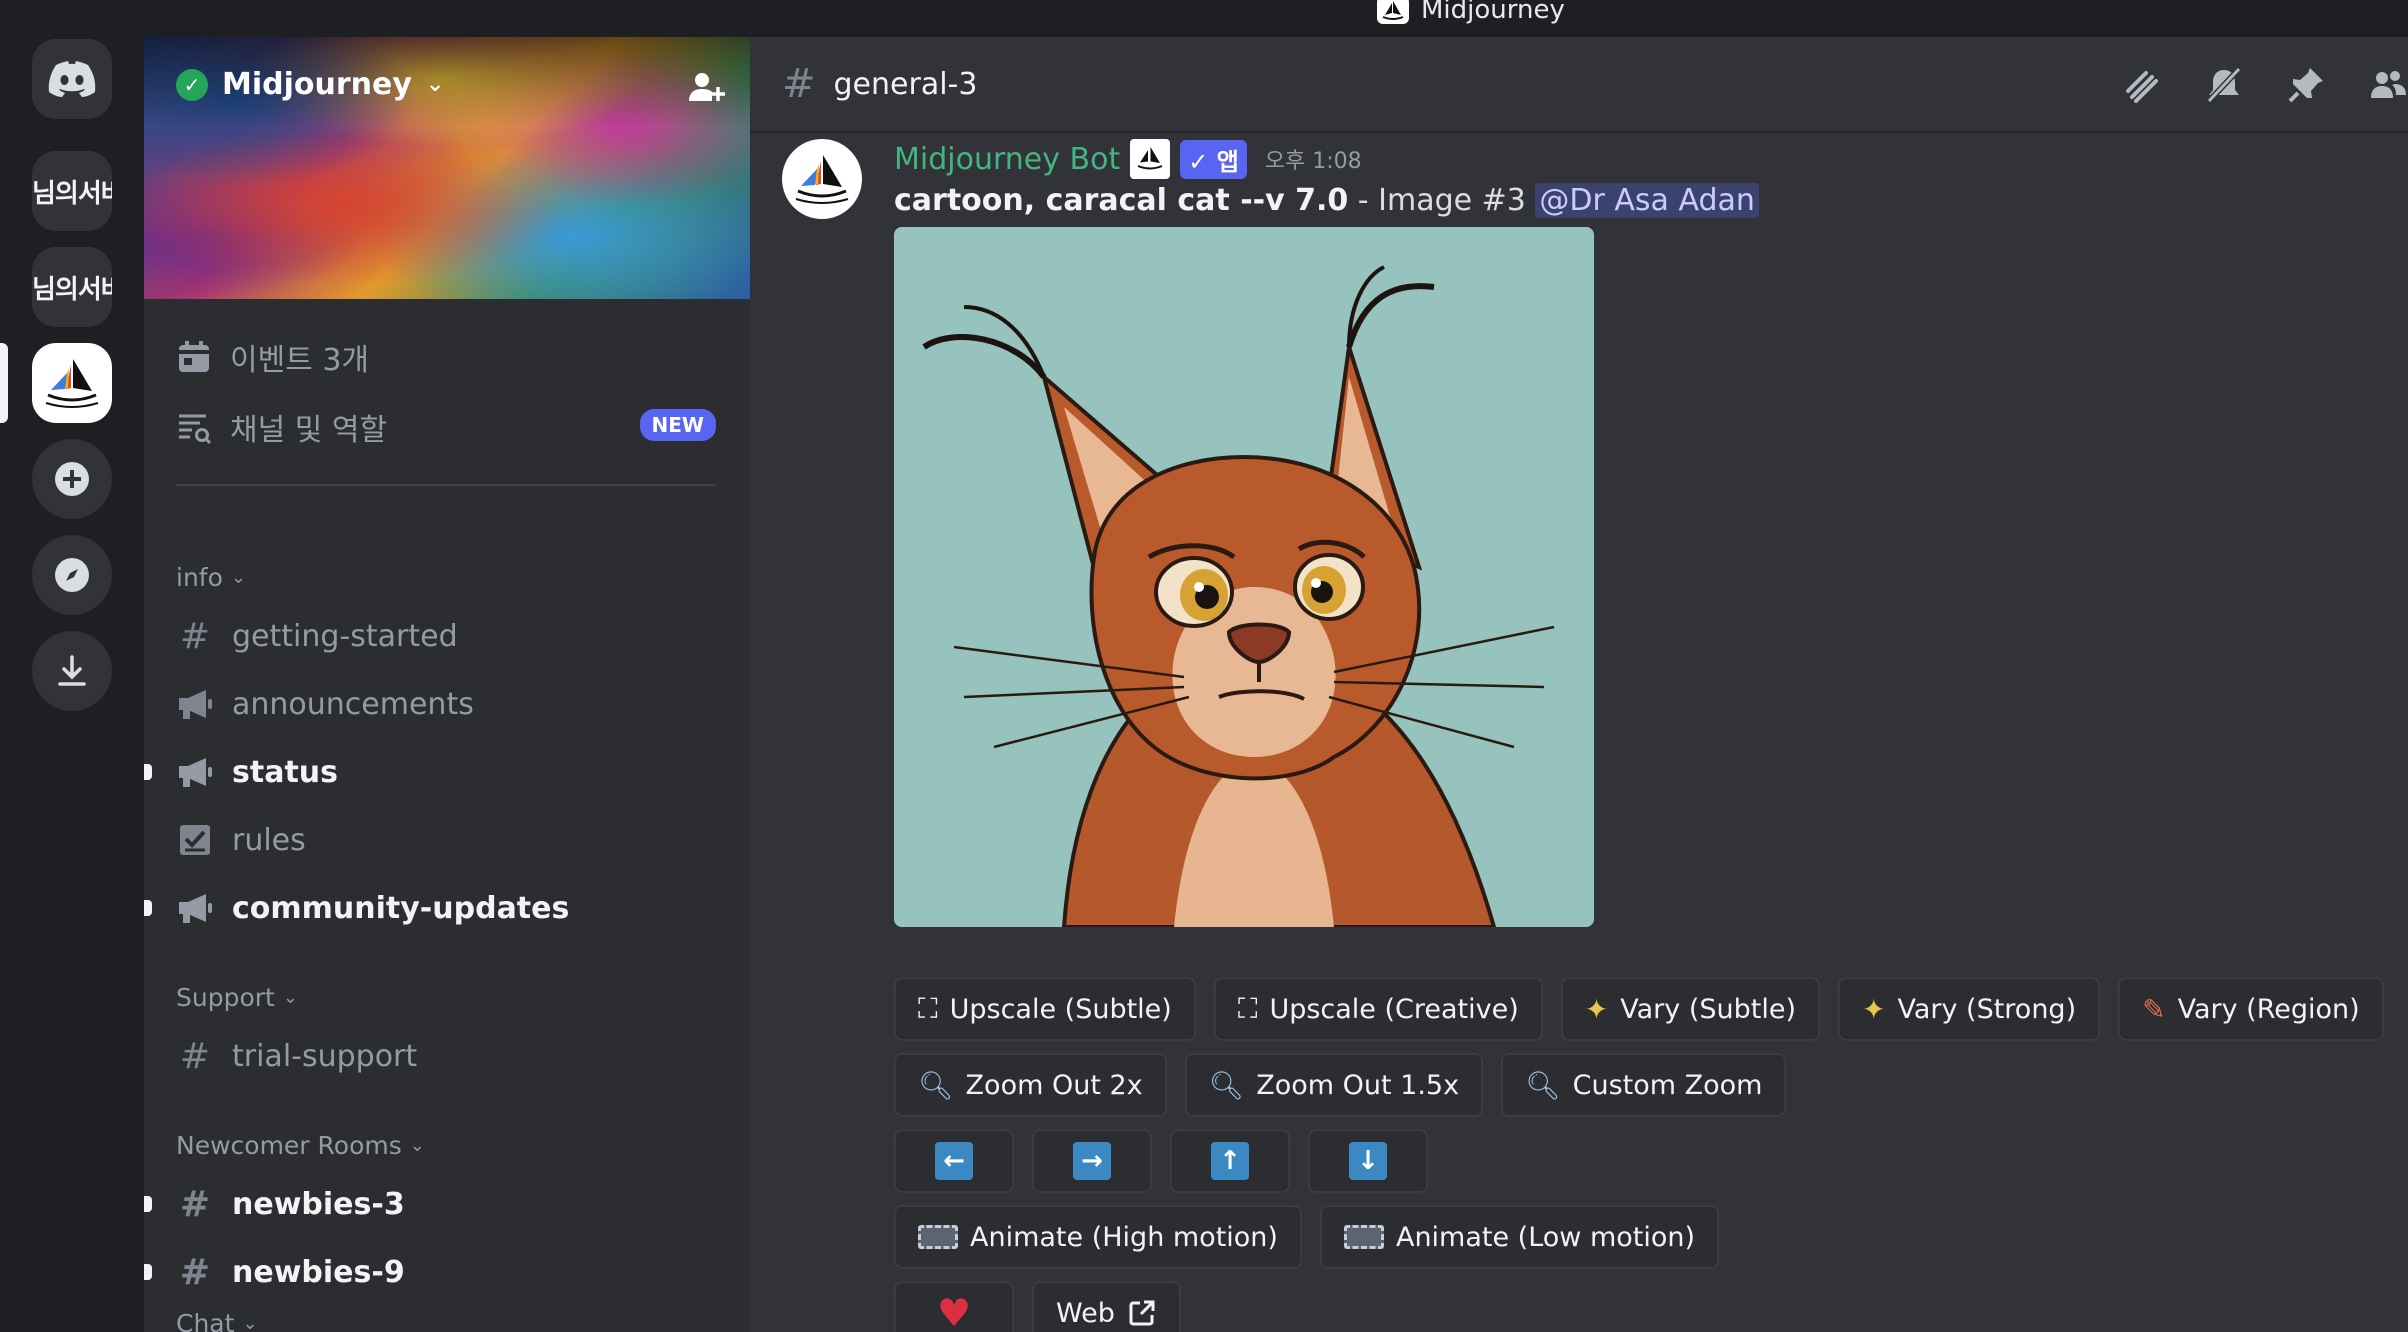 This screenshot has width=2408, height=1332. Describe the element at coordinates (446, 485) in the screenshot. I see `divider` at that location.